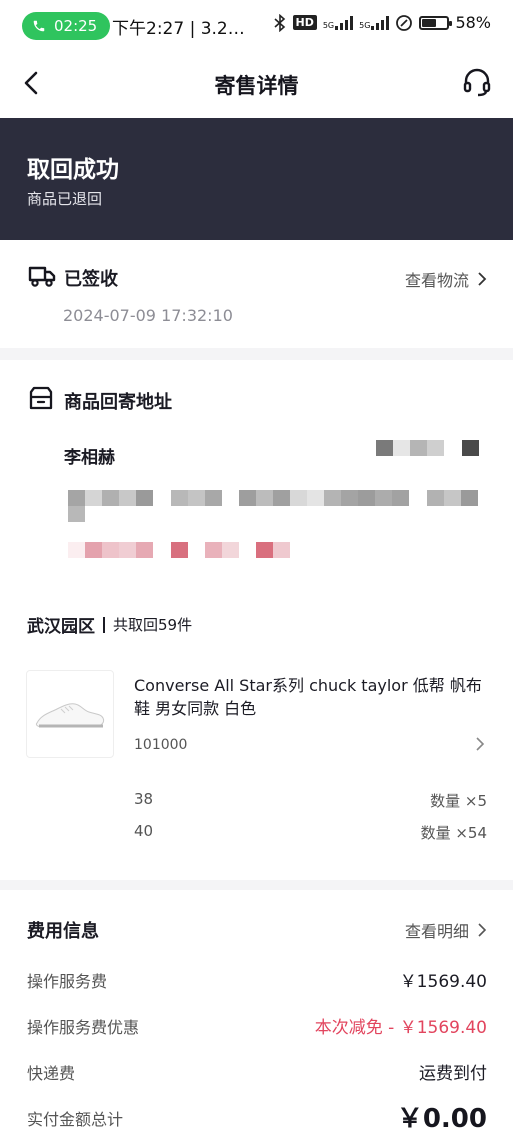 This screenshot has width=513, height=1140. Describe the element at coordinates (91, 279) in the screenshot. I see `logistics-status: 已签收` at that location.